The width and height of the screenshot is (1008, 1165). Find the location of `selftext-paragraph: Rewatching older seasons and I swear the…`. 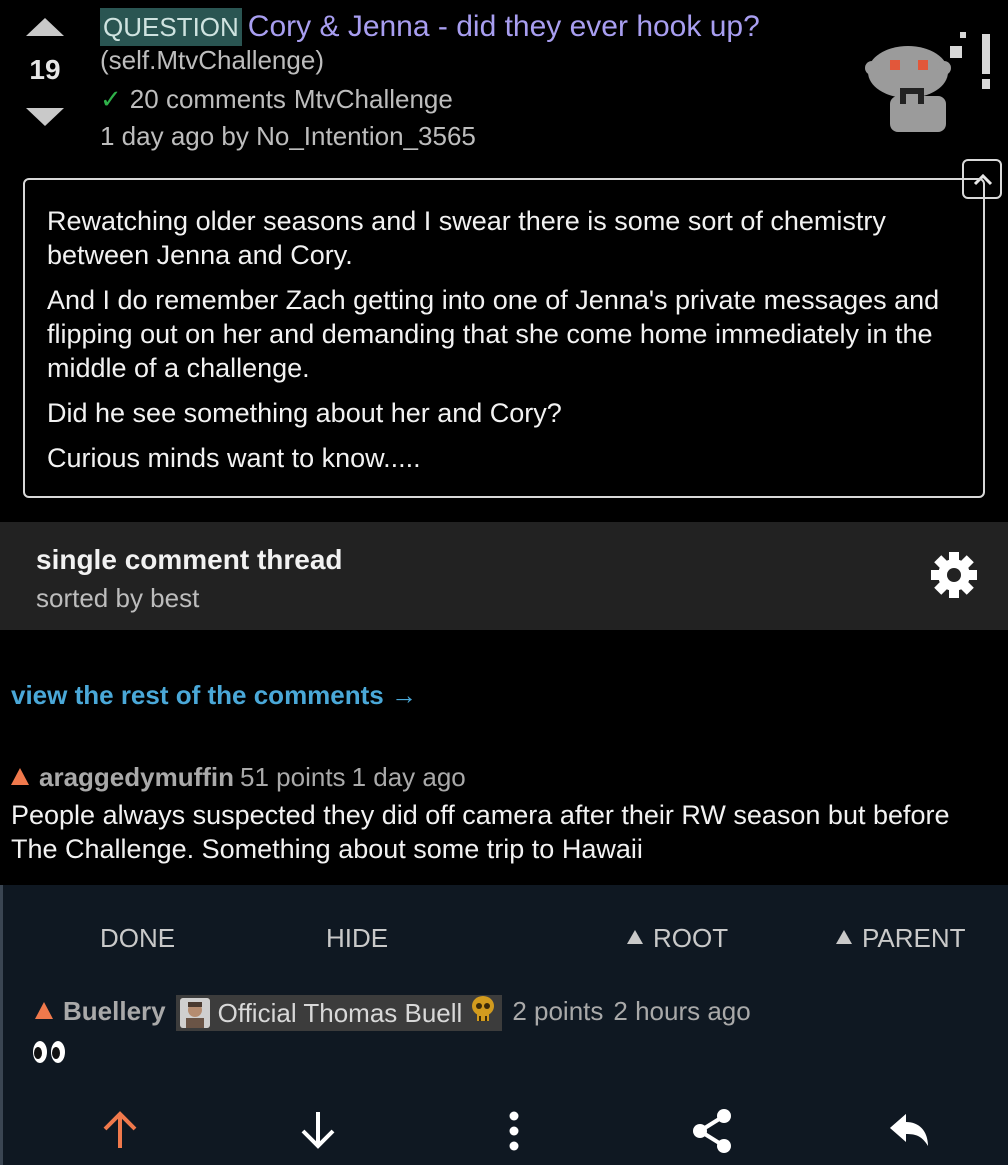

selftext-paragraph: Rewatching older seasons and I swear the… is located at coordinates (466, 238).